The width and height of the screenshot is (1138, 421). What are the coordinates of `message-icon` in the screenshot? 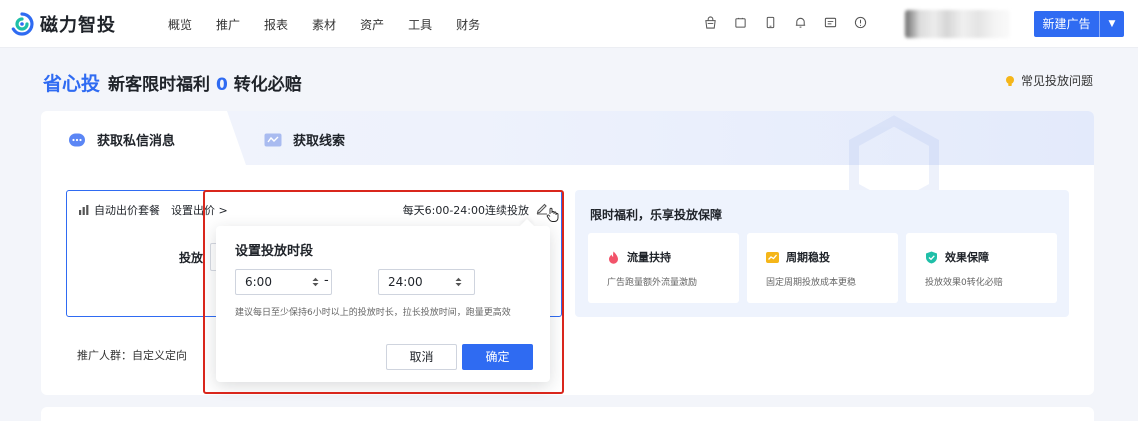 It's located at (830, 22).